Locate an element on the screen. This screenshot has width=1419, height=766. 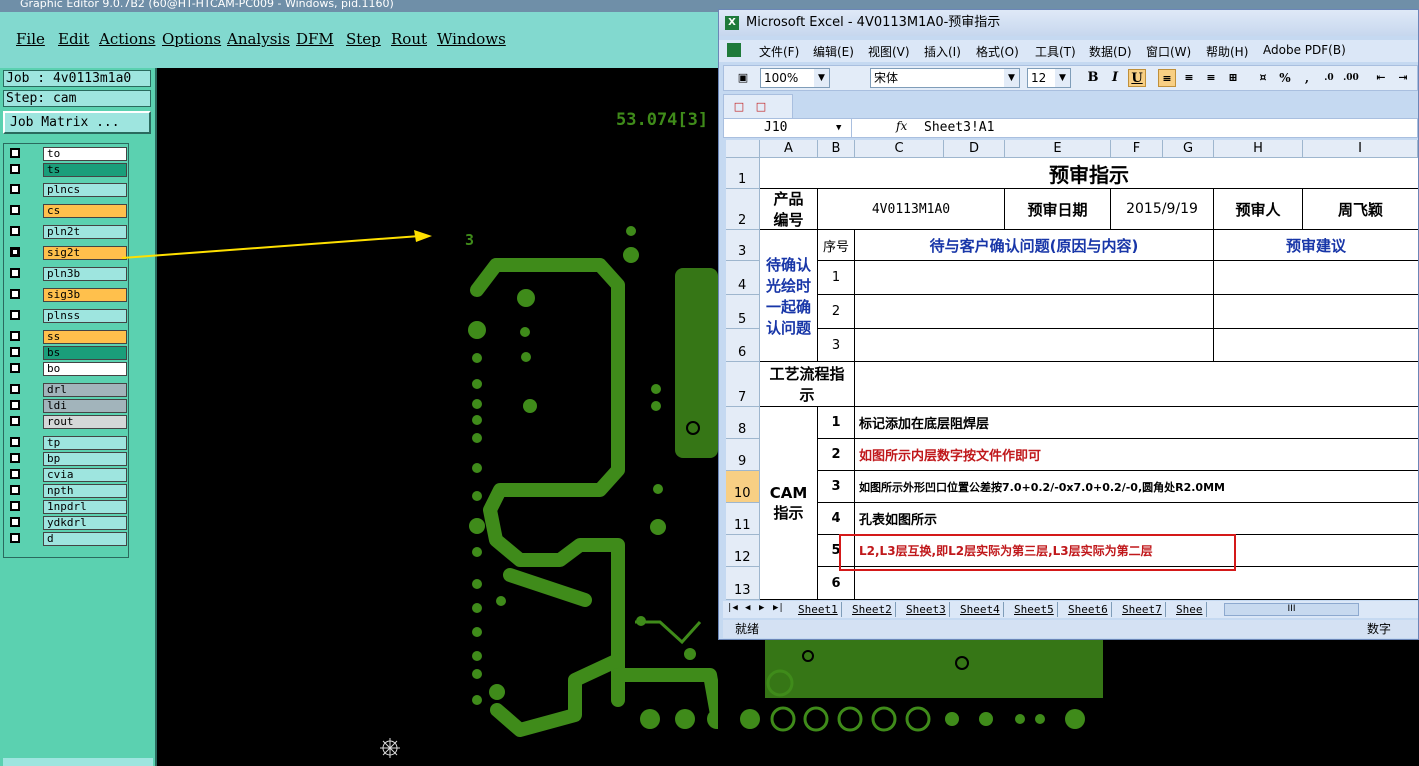
product-code: 4V0113M1A0 is located at coordinates (911, 209).